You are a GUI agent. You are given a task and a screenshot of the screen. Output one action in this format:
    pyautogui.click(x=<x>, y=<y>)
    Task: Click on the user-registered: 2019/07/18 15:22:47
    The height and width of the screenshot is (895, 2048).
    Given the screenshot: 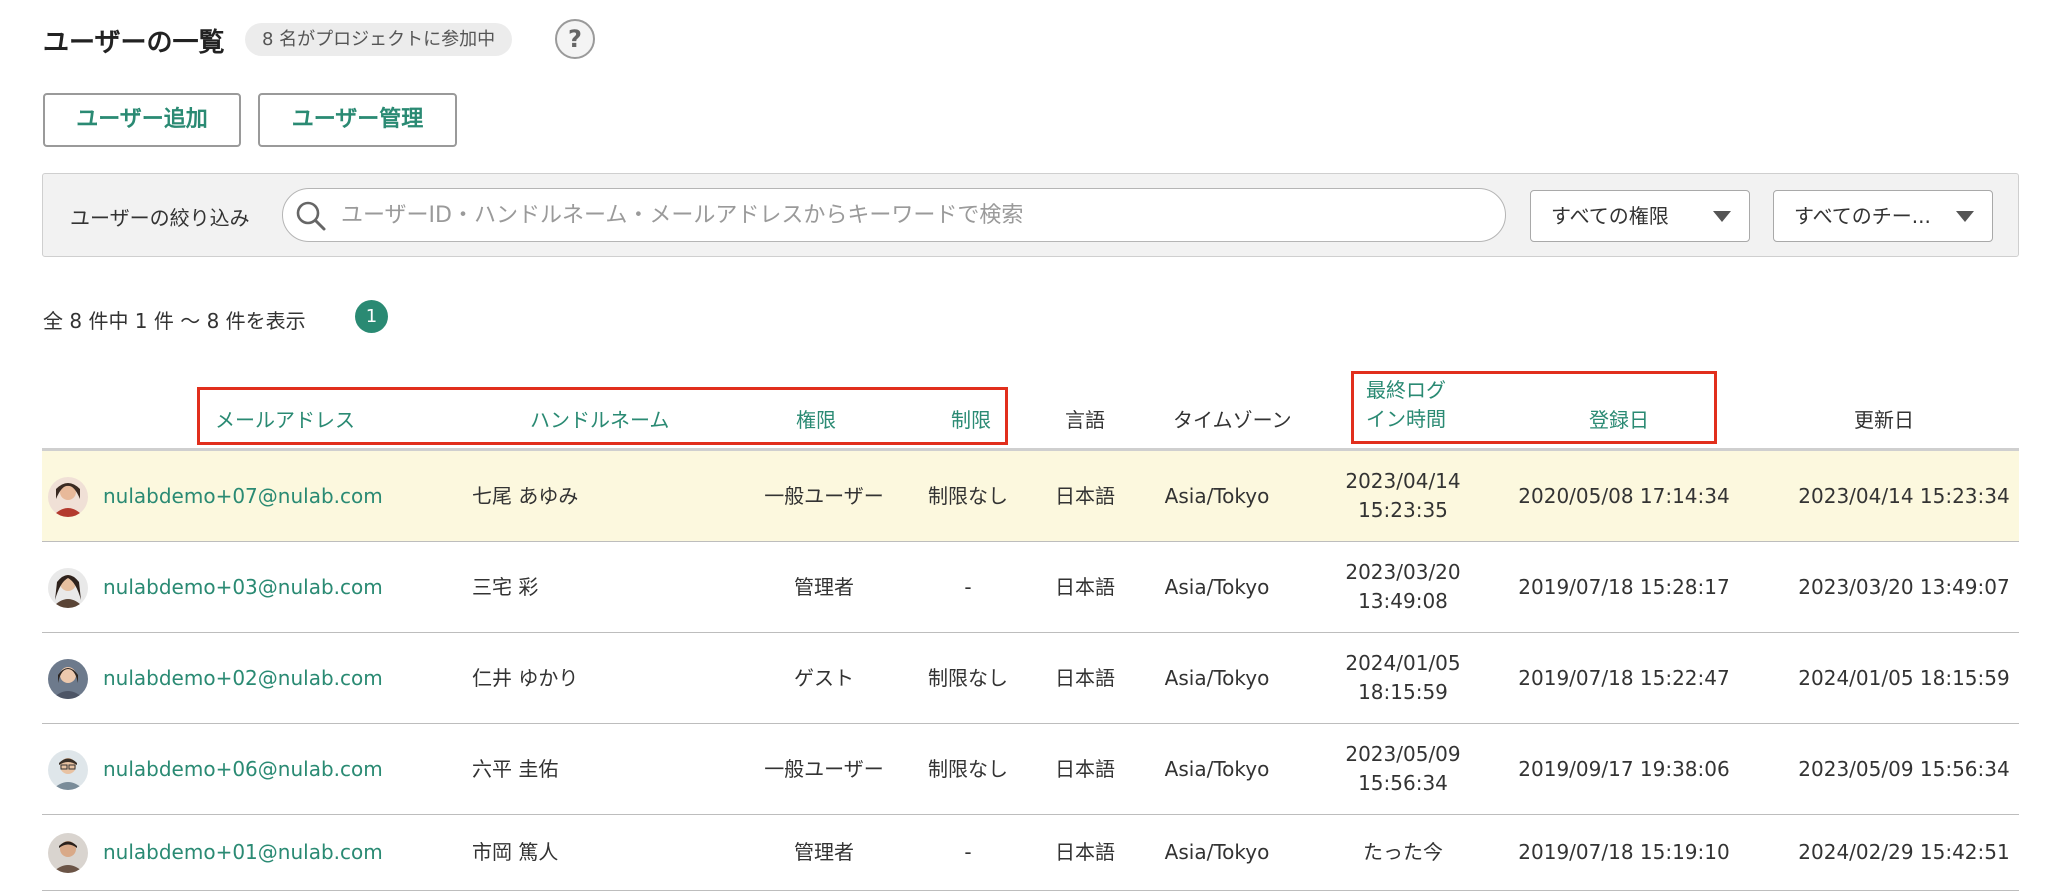 What is the action you would take?
    pyautogui.click(x=1624, y=678)
    